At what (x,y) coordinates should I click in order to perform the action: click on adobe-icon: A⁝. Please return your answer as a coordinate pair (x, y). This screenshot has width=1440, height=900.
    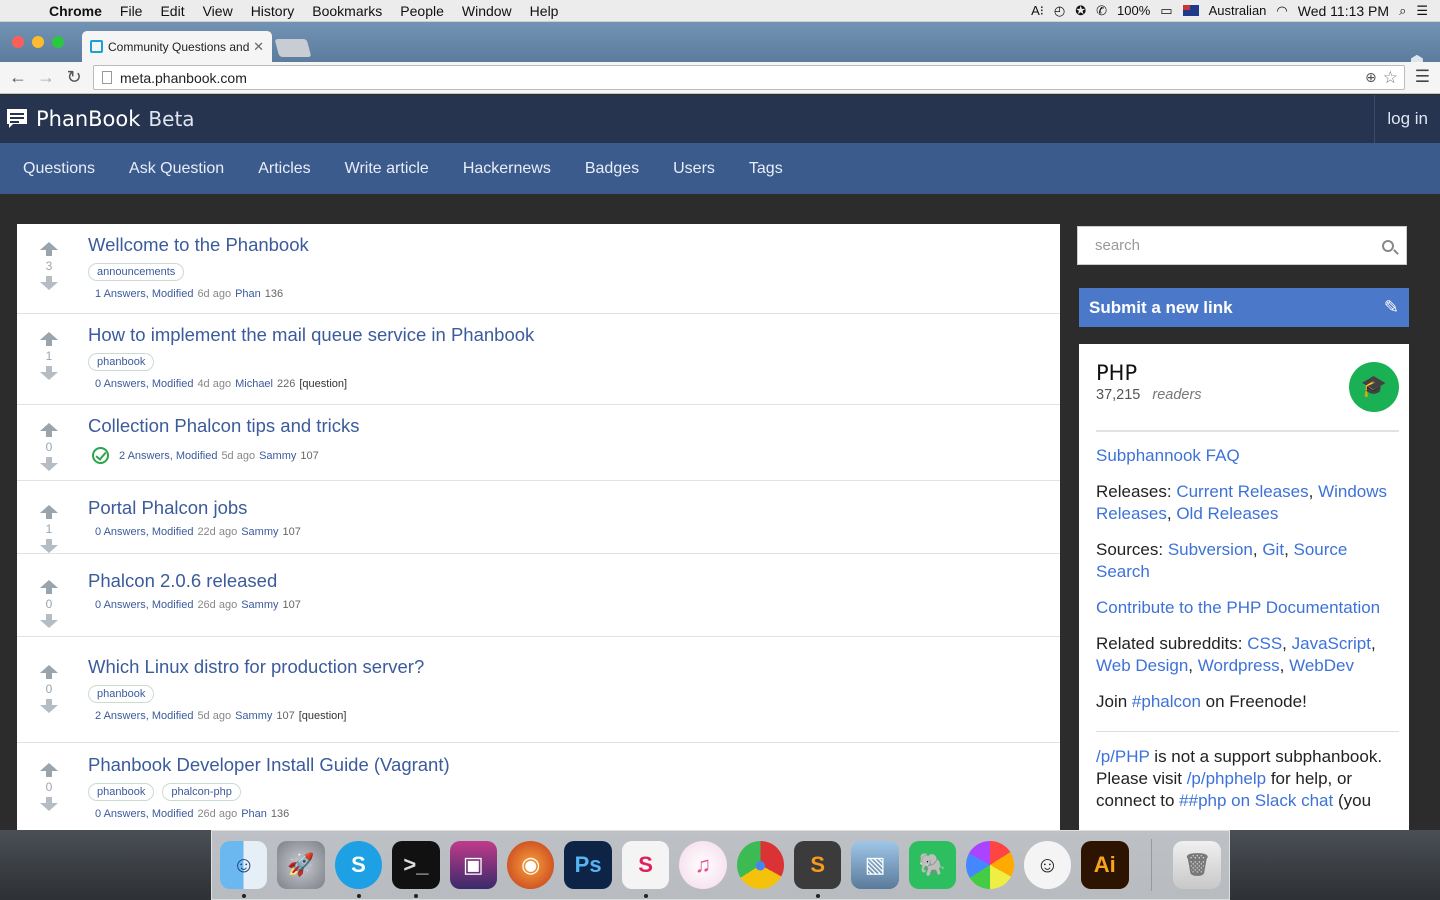
    Looking at the image, I should click on (1037, 11).